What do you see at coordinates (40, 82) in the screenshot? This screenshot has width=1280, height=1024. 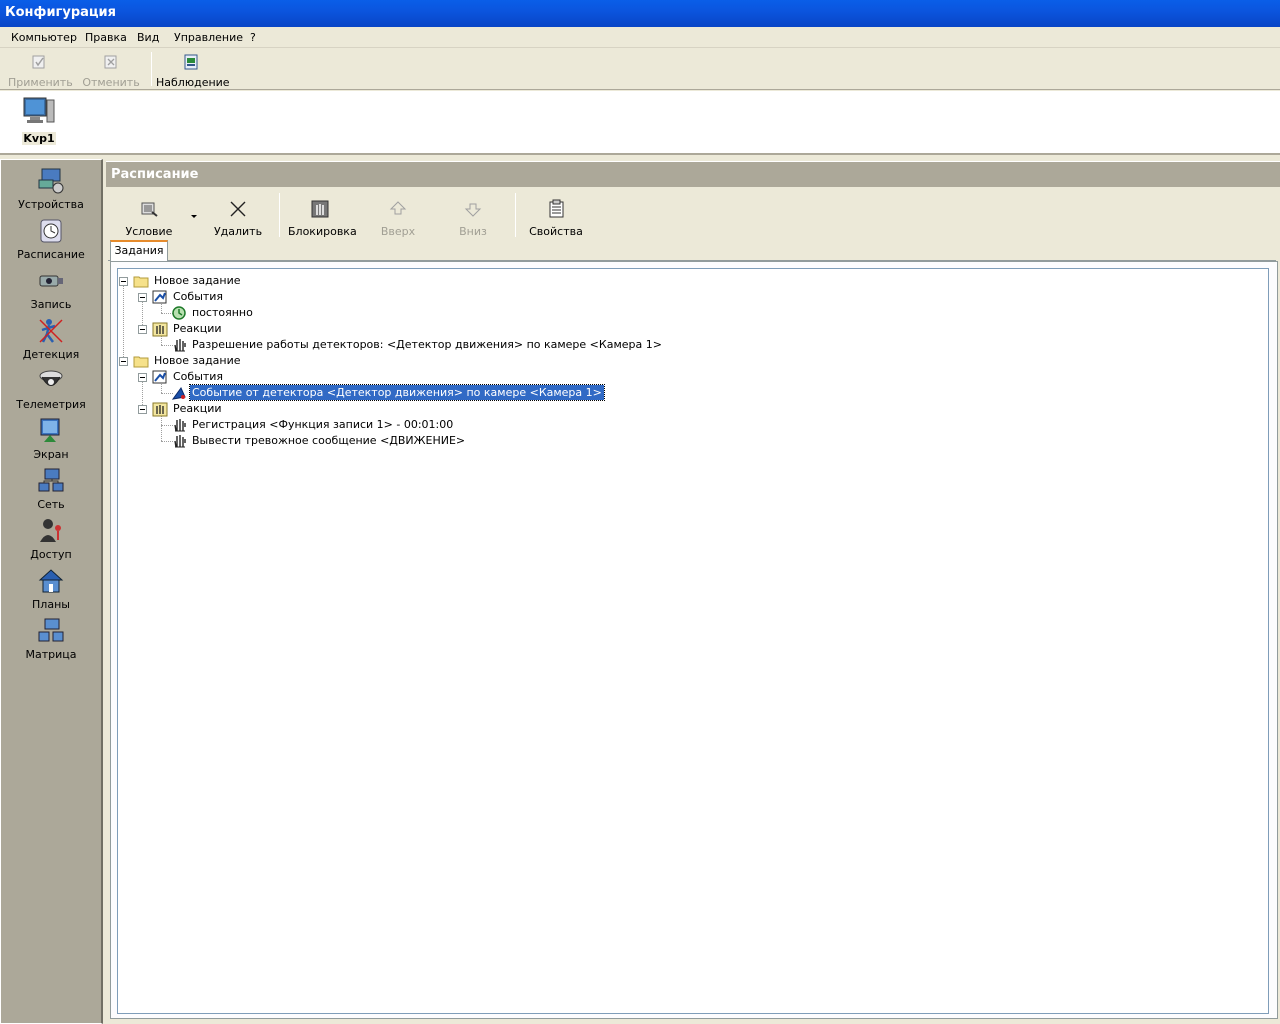 I see `apply-label: Применить` at bounding box center [40, 82].